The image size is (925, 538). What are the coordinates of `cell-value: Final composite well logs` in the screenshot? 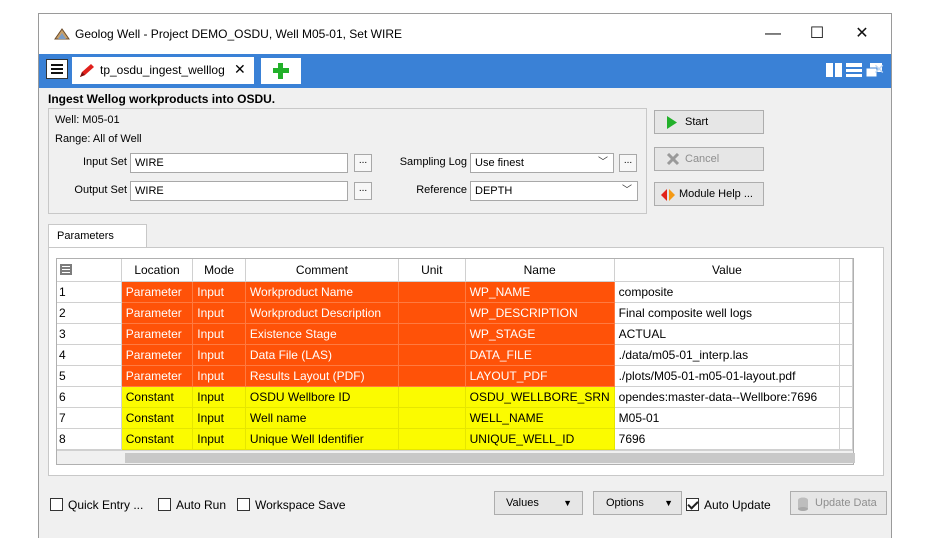 It's located at (727, 313).